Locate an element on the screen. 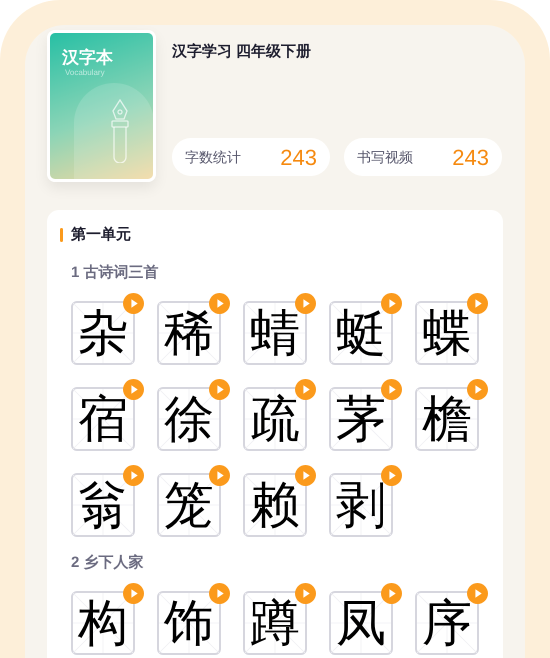  stat-label: 字数统计 is located at coordinates (213, 157).